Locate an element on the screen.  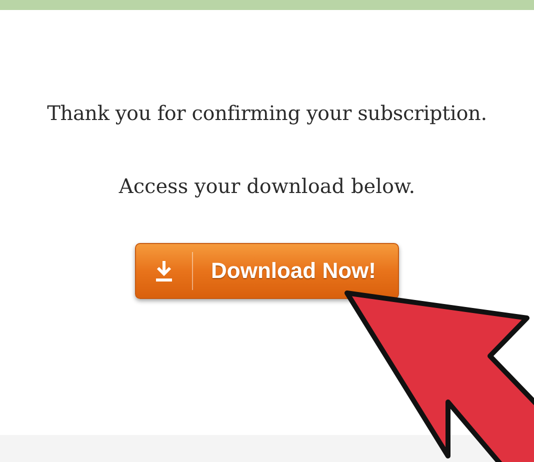
download-icon is located at coordinates (164, 271).